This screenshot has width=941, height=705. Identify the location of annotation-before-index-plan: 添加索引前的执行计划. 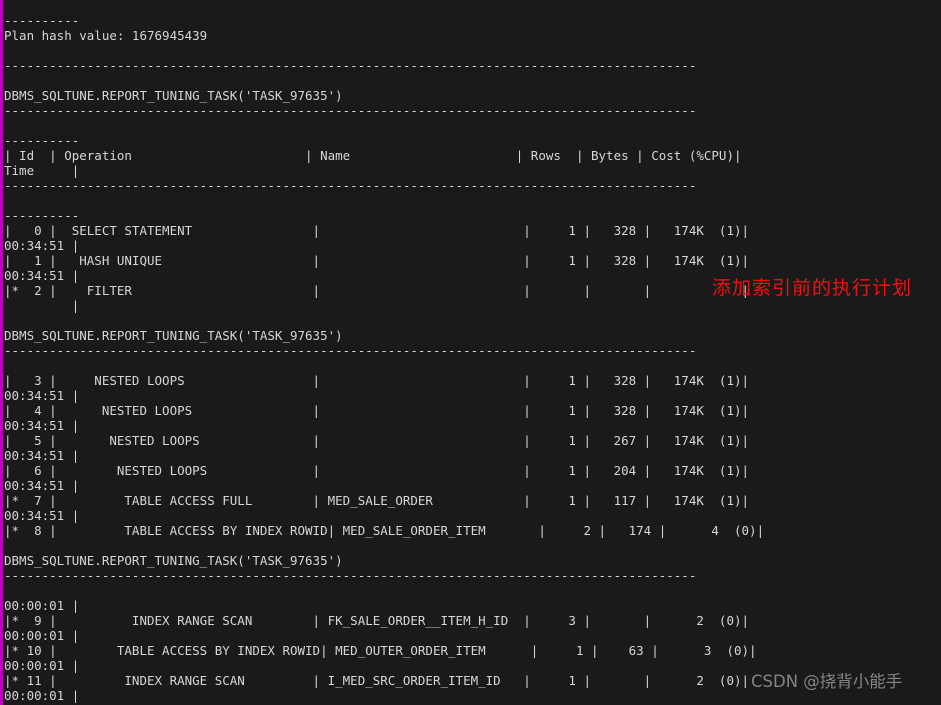
(812, 288).